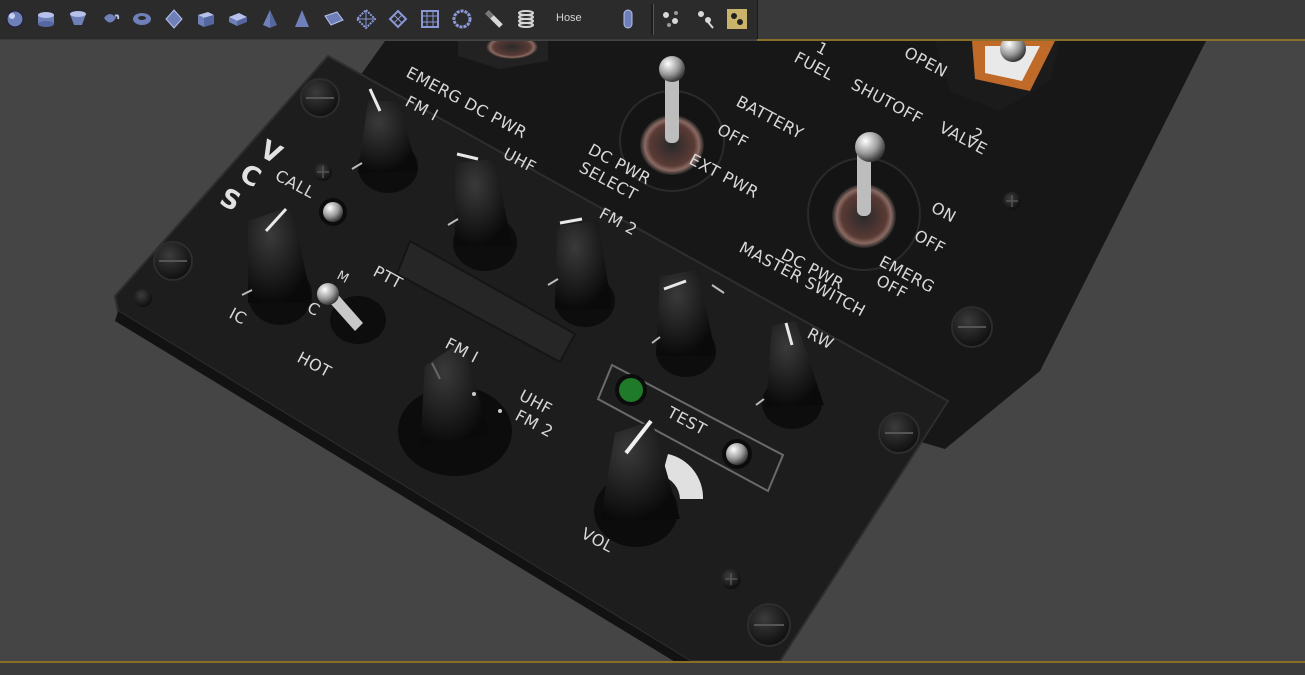  I want to click on status-bar, so click(652, 668).